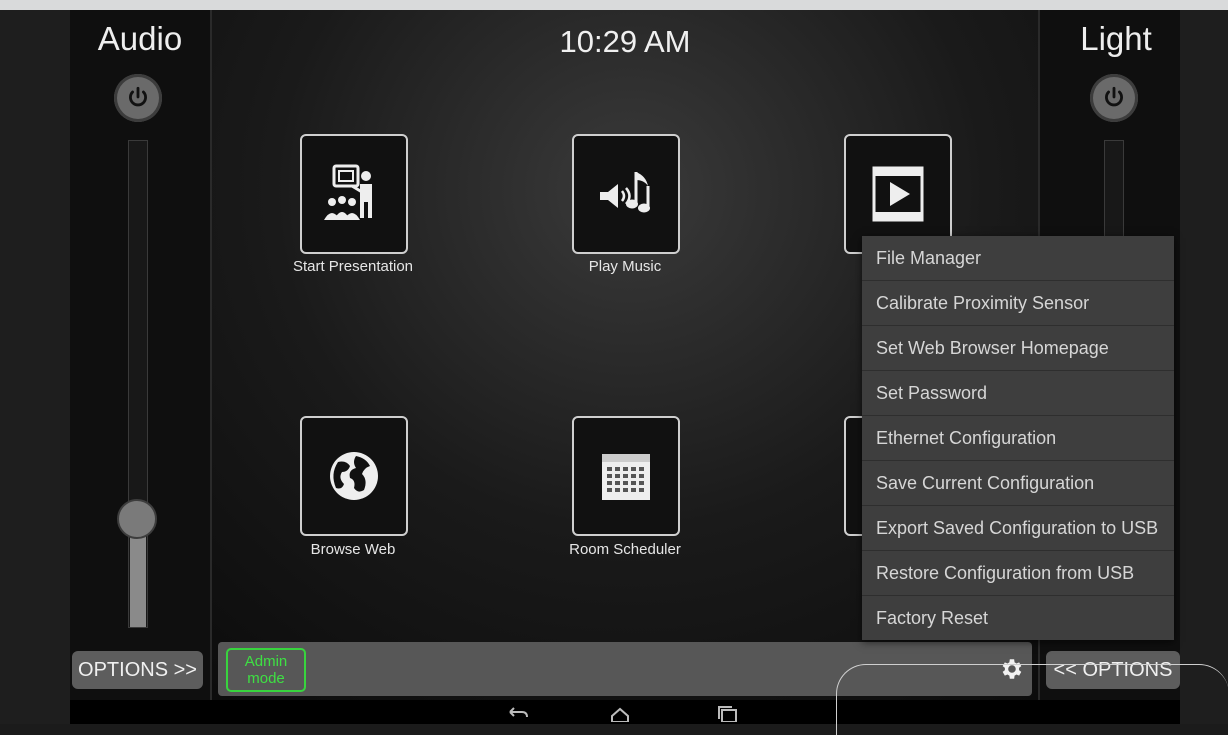  What do you see at coordinates (614, 5) in the screenshot?
I see `top-bezel` at bounding box center [614, 5].